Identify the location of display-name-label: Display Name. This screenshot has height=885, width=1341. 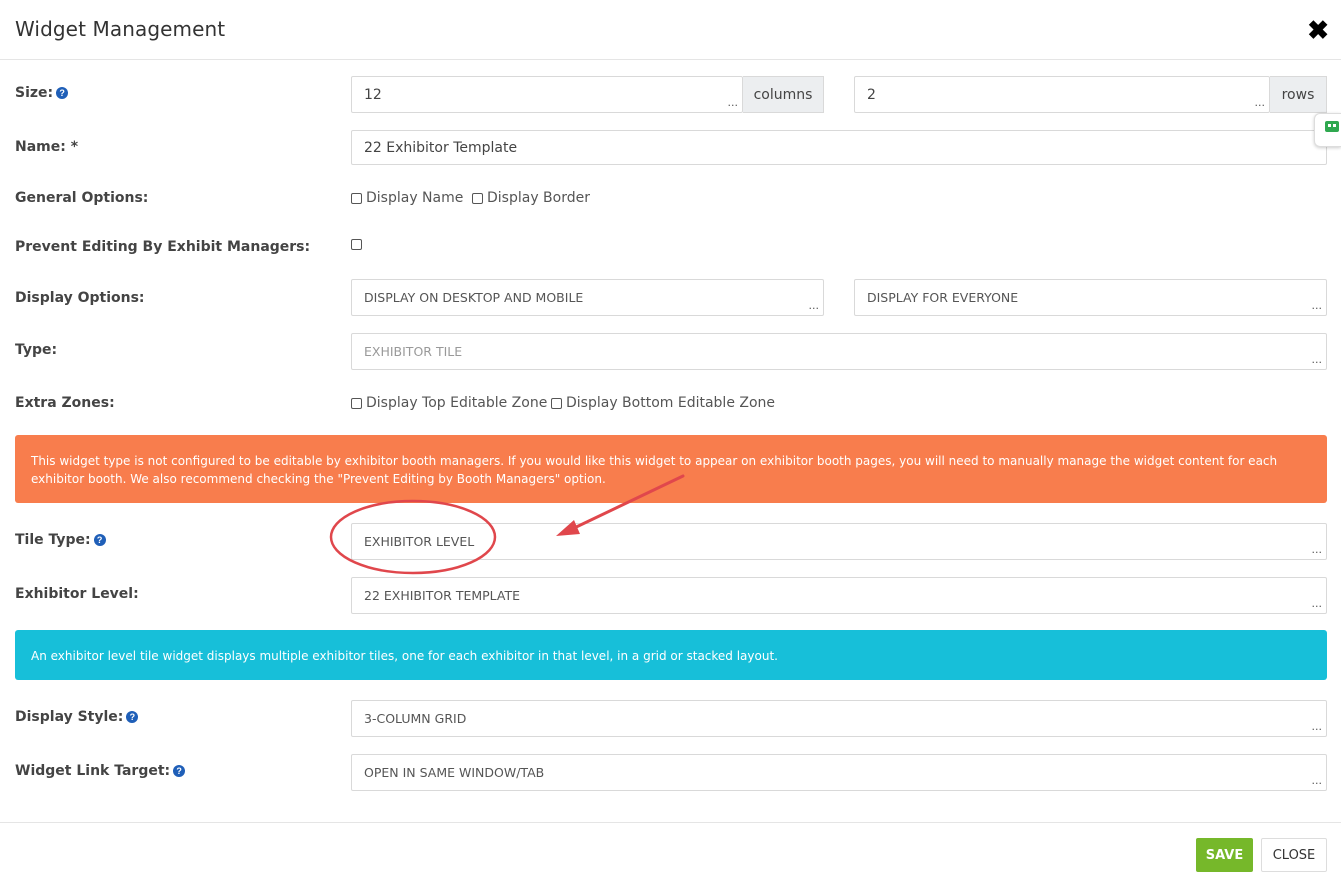
(415, 198).